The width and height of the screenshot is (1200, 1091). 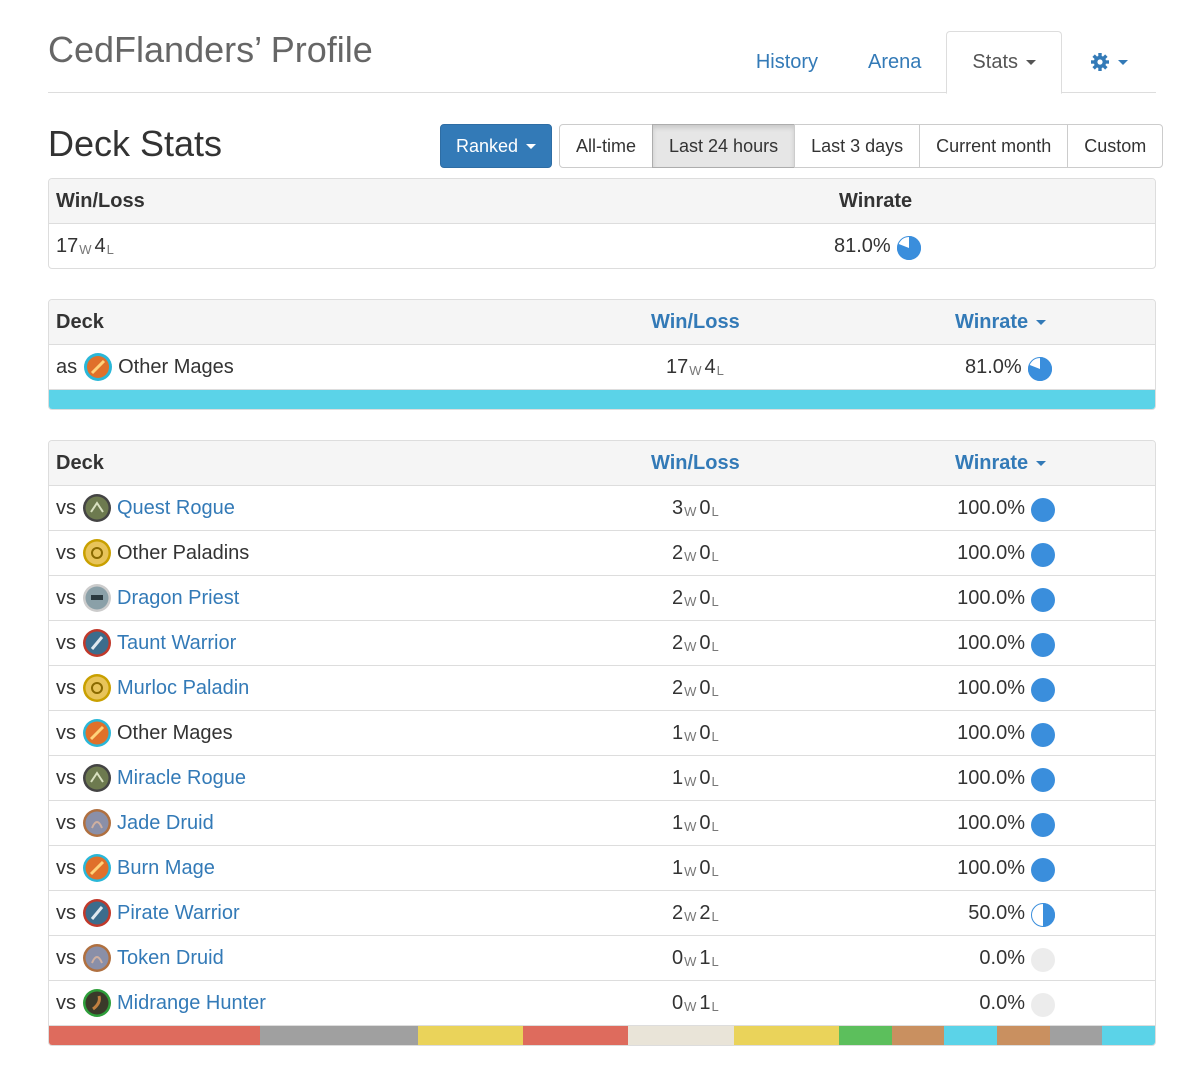 I want to click on druid-class-icon, so click(x=97, y=823).